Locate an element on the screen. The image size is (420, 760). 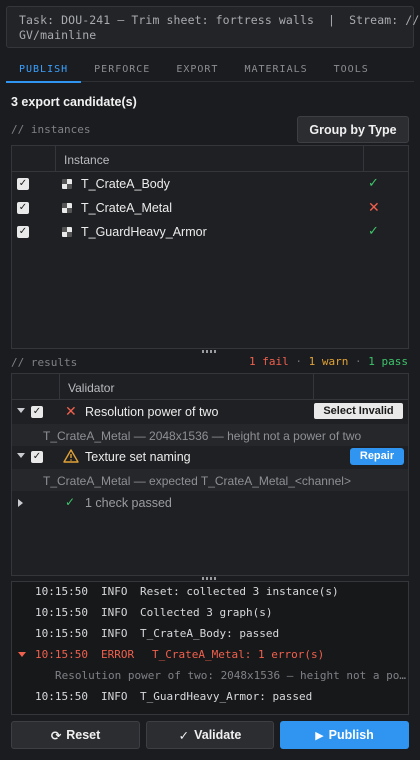
tab-export: EXPORT is located at coordinates (197, 70).